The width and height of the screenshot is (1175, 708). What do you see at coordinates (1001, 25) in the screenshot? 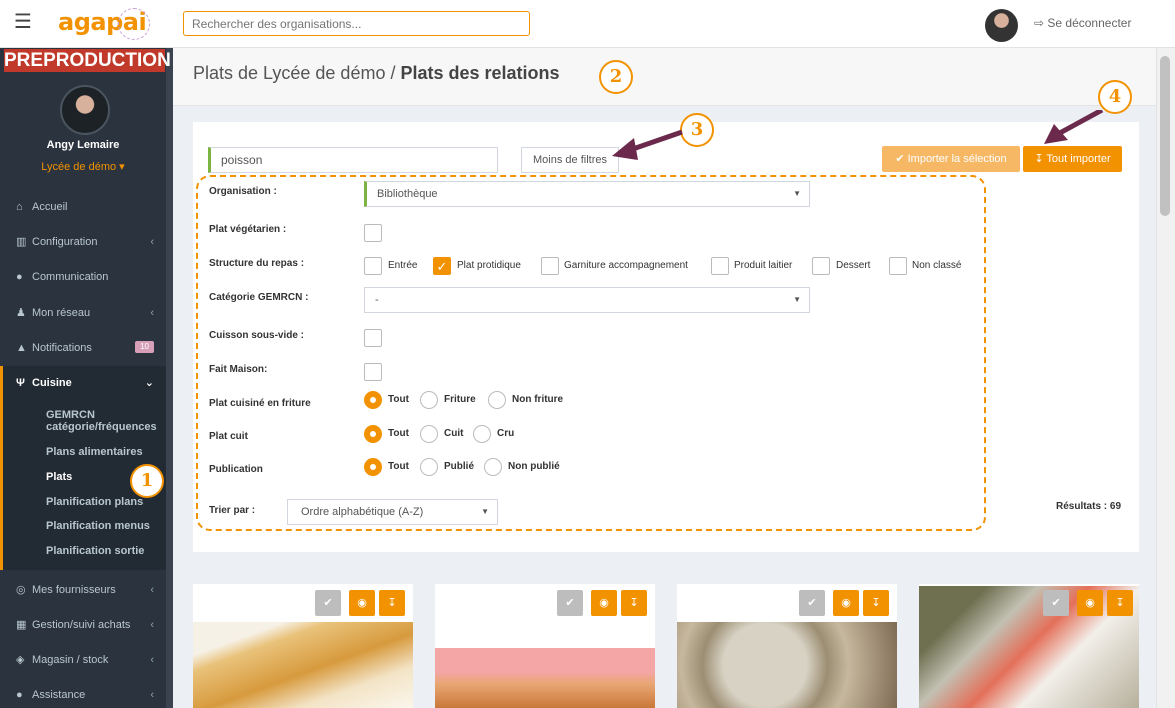
I see `top-avatar` at bounding box center [1001, 25].